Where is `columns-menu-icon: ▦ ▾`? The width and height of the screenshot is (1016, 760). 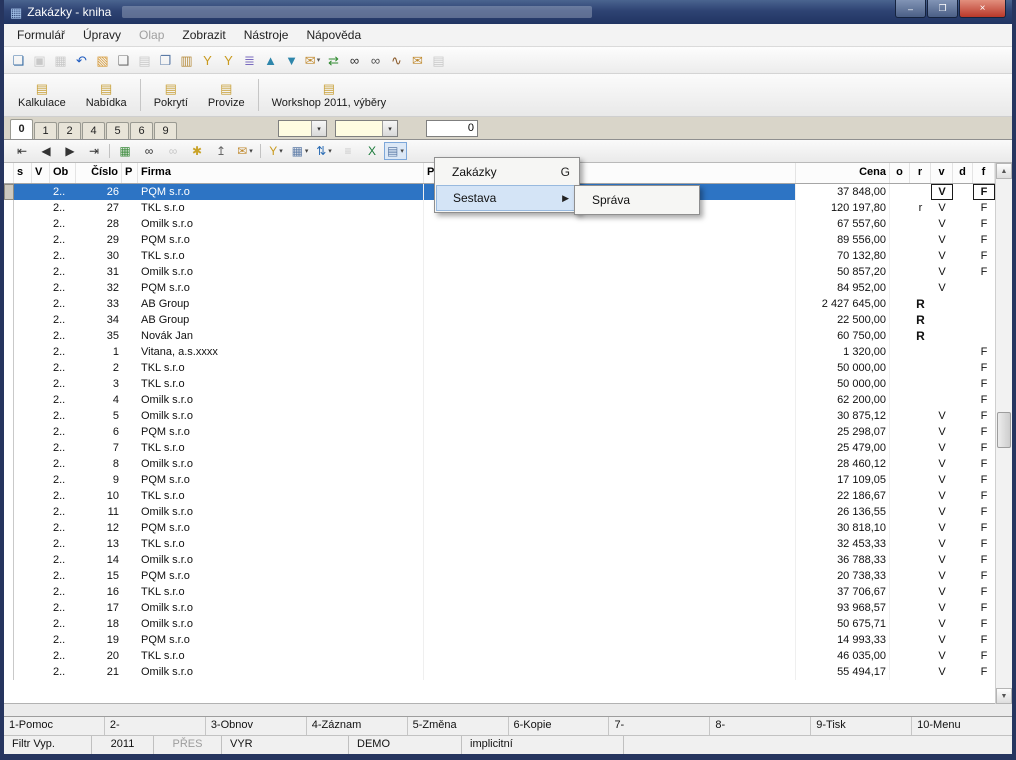
columns-menu-icon: ▦ ▾ is located at coordinates (300, 151).